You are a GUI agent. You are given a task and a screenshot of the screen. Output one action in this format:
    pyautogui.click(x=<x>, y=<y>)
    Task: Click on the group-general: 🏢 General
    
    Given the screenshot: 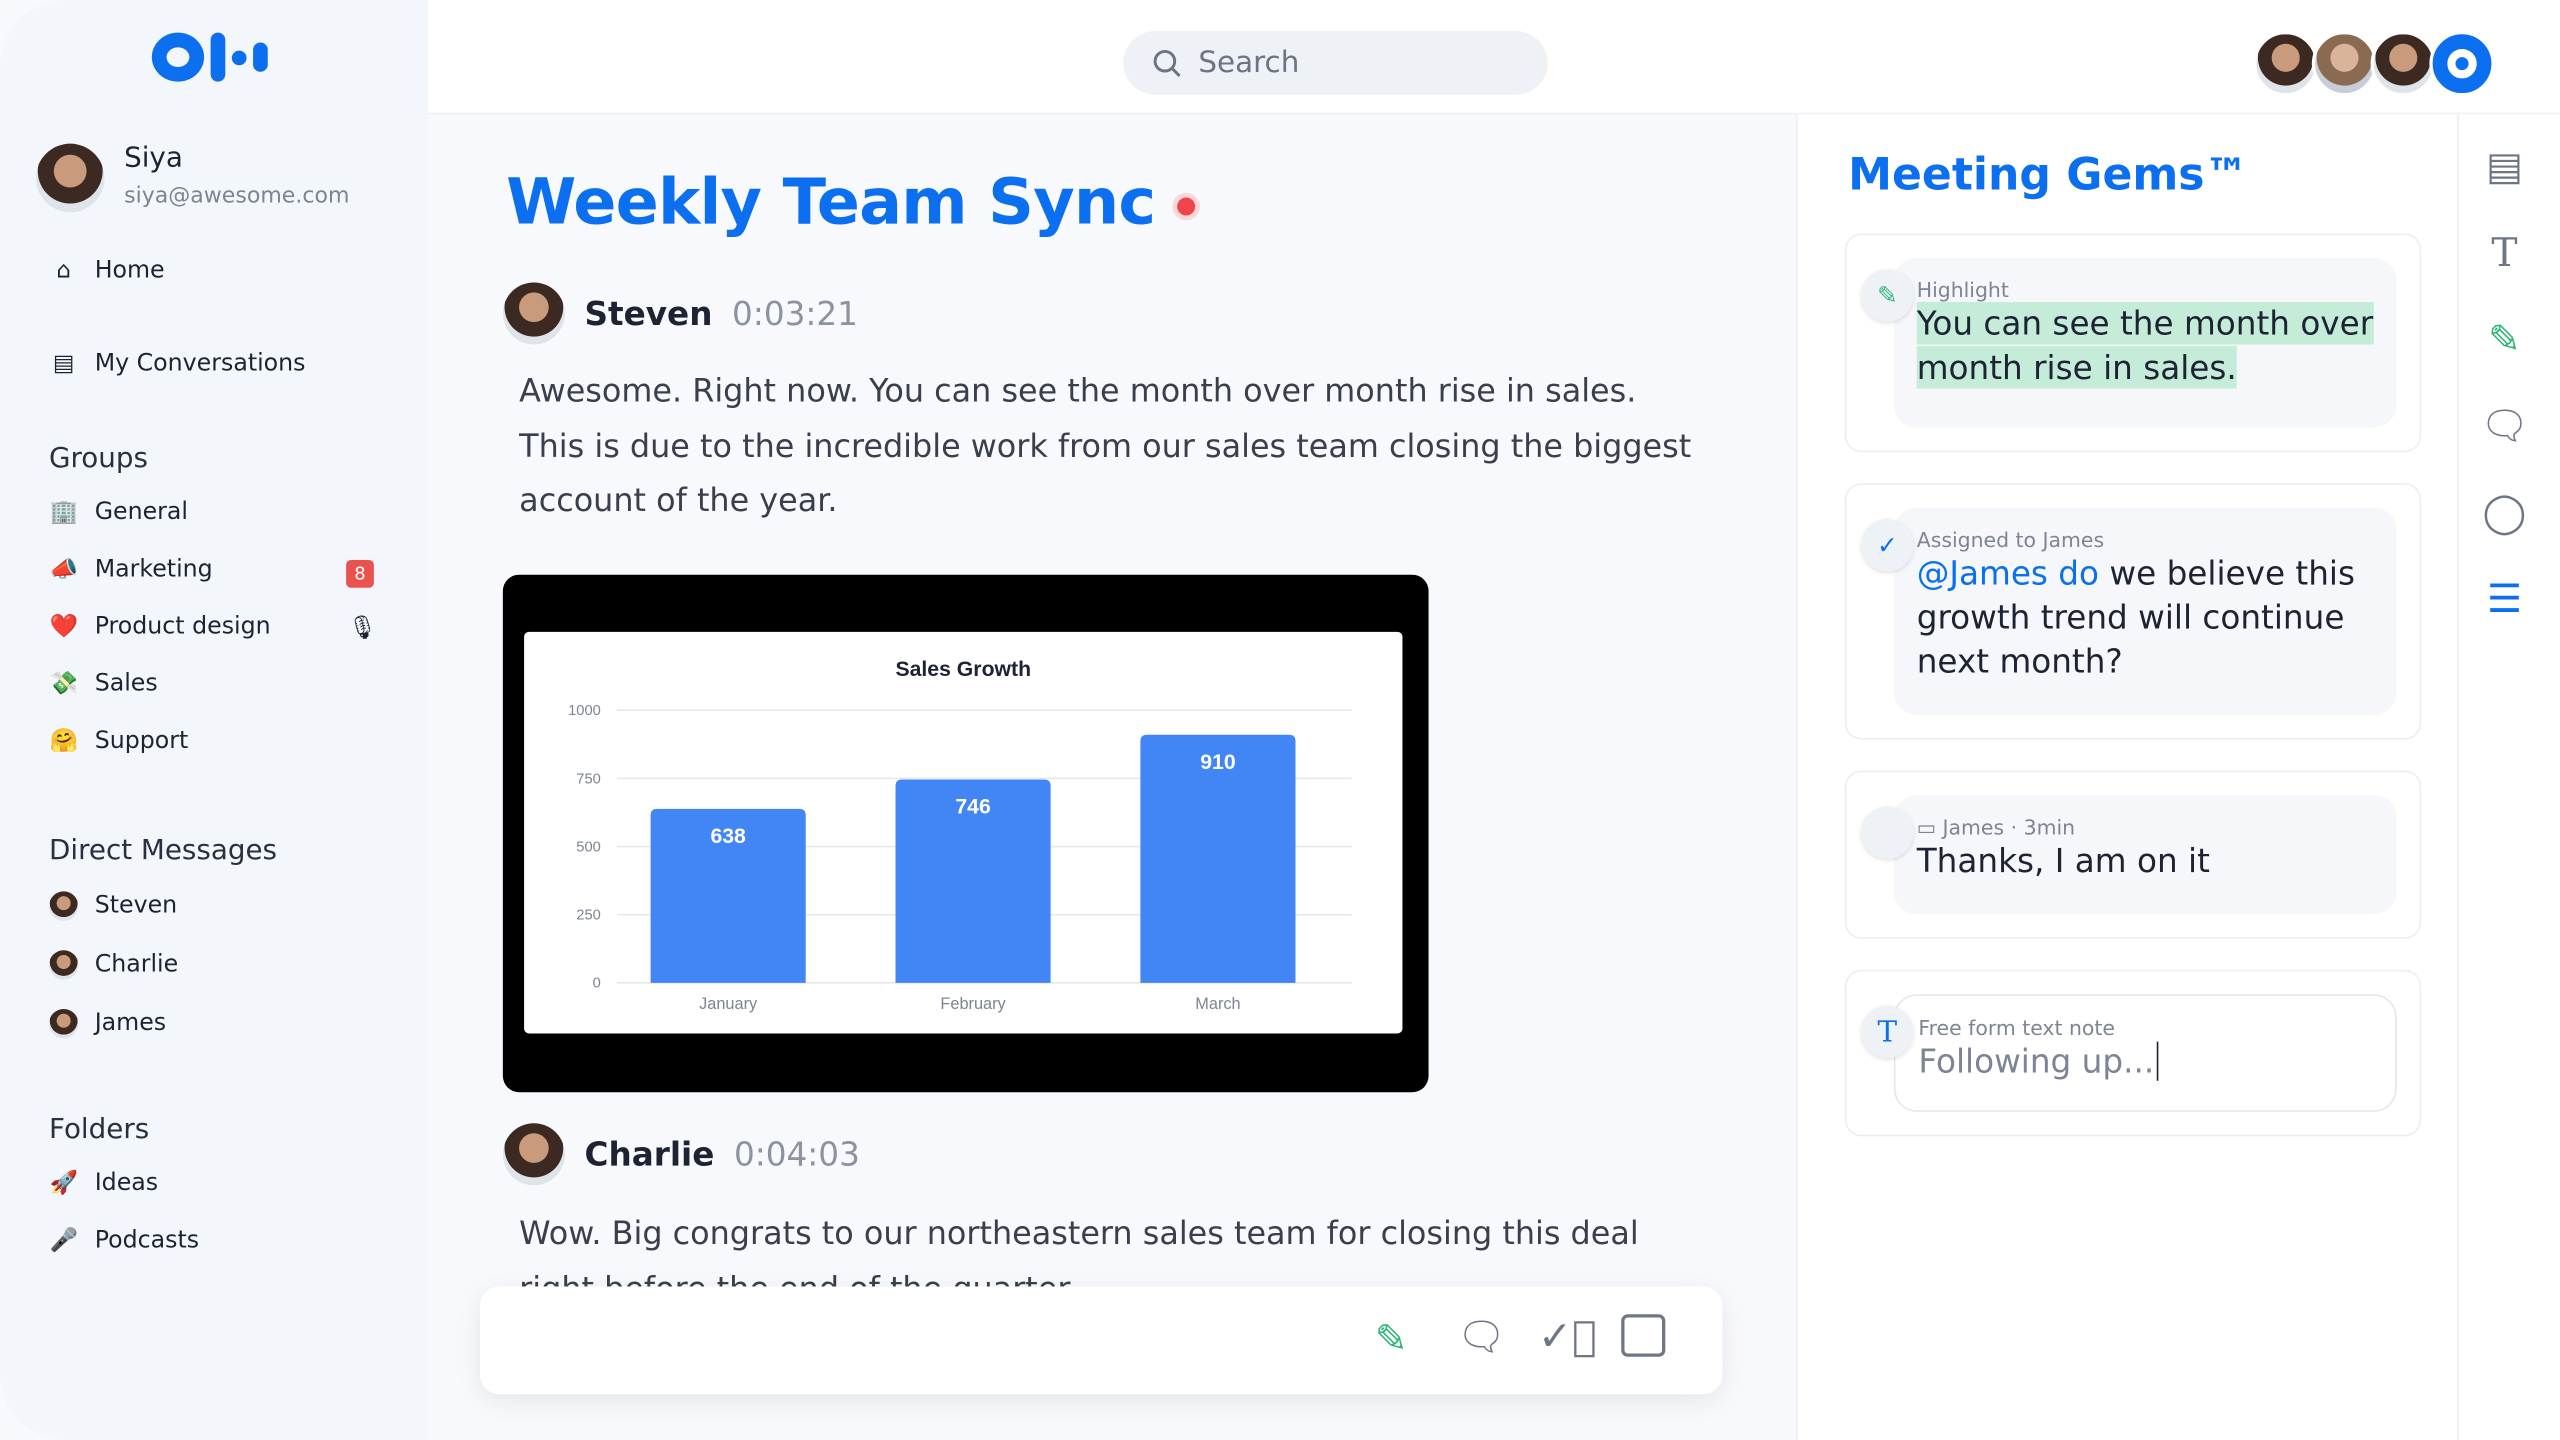 What is the action you would take?
    pyautogui.click(x=118, y=513)
    